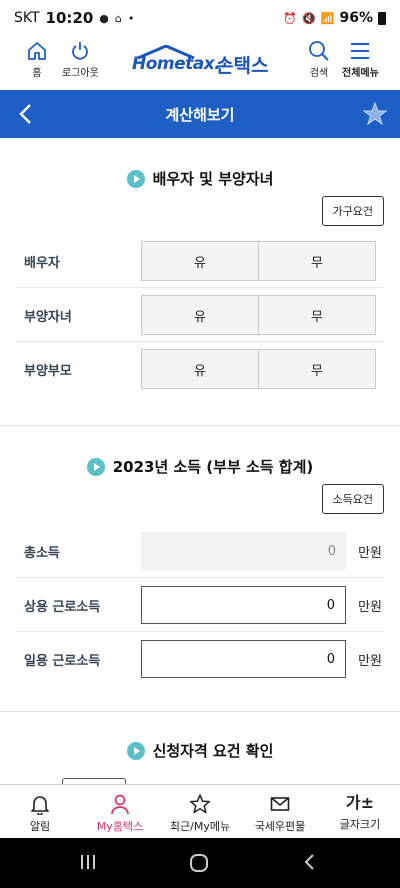 This screenshot has height=888, width=400. I want to click on power-icon, so click(80, 51).